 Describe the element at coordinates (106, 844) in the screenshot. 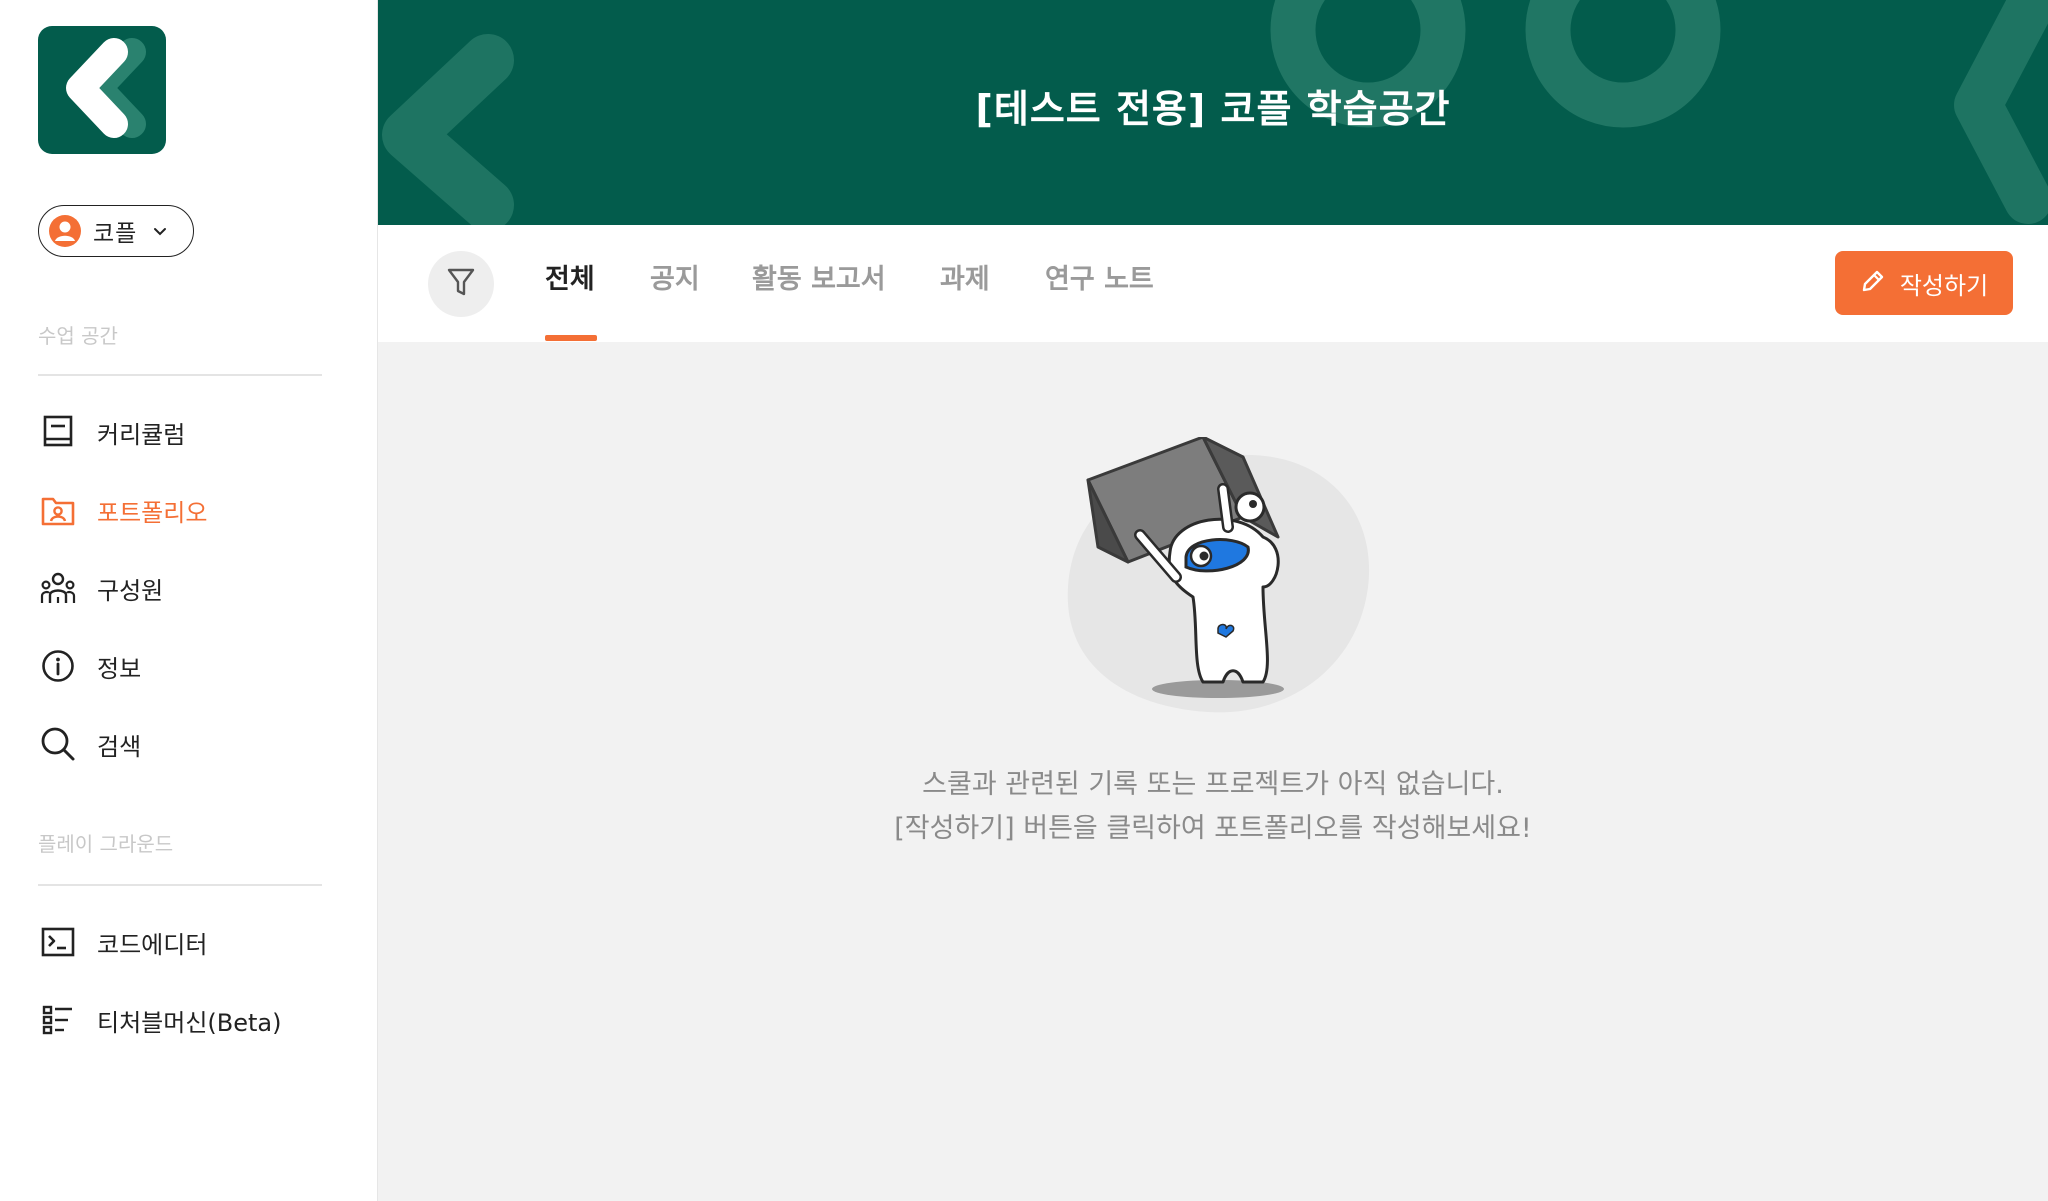

I see `section-label-playground: 플레이 그라운드` at that location.